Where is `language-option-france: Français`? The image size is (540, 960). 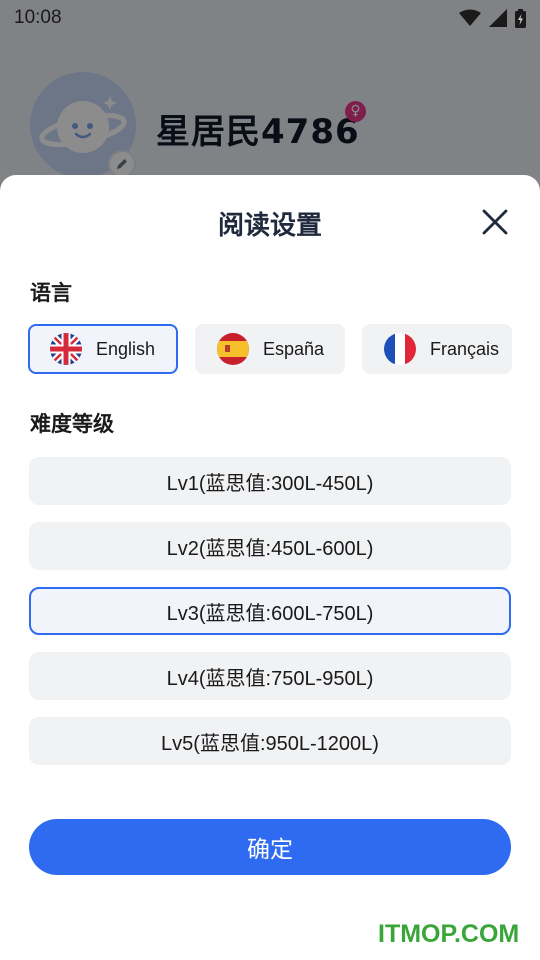 language-option-france: Français is located at coordinates (437, 349).